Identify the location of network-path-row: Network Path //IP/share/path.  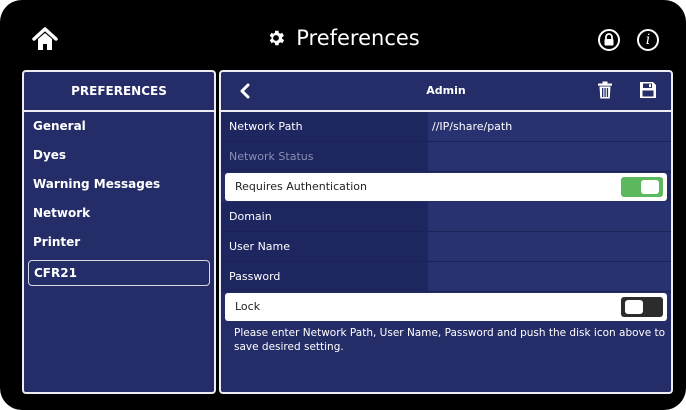
(446, 127).